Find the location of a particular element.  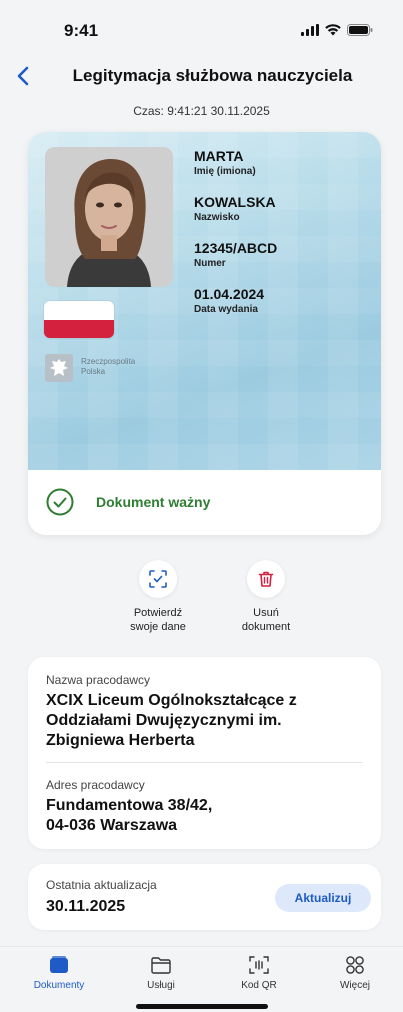

first-name-value: MARTA is located at coordinates (219, 156).